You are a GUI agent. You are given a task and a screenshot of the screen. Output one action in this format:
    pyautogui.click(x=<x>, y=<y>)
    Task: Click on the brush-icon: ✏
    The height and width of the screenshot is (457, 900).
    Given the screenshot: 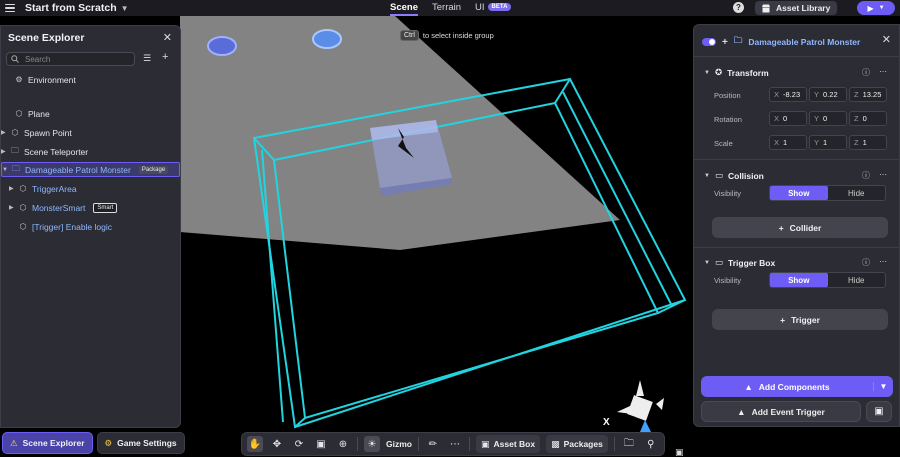 What is the action you would take?
    pyautogui.click(x=433, y=444)
    